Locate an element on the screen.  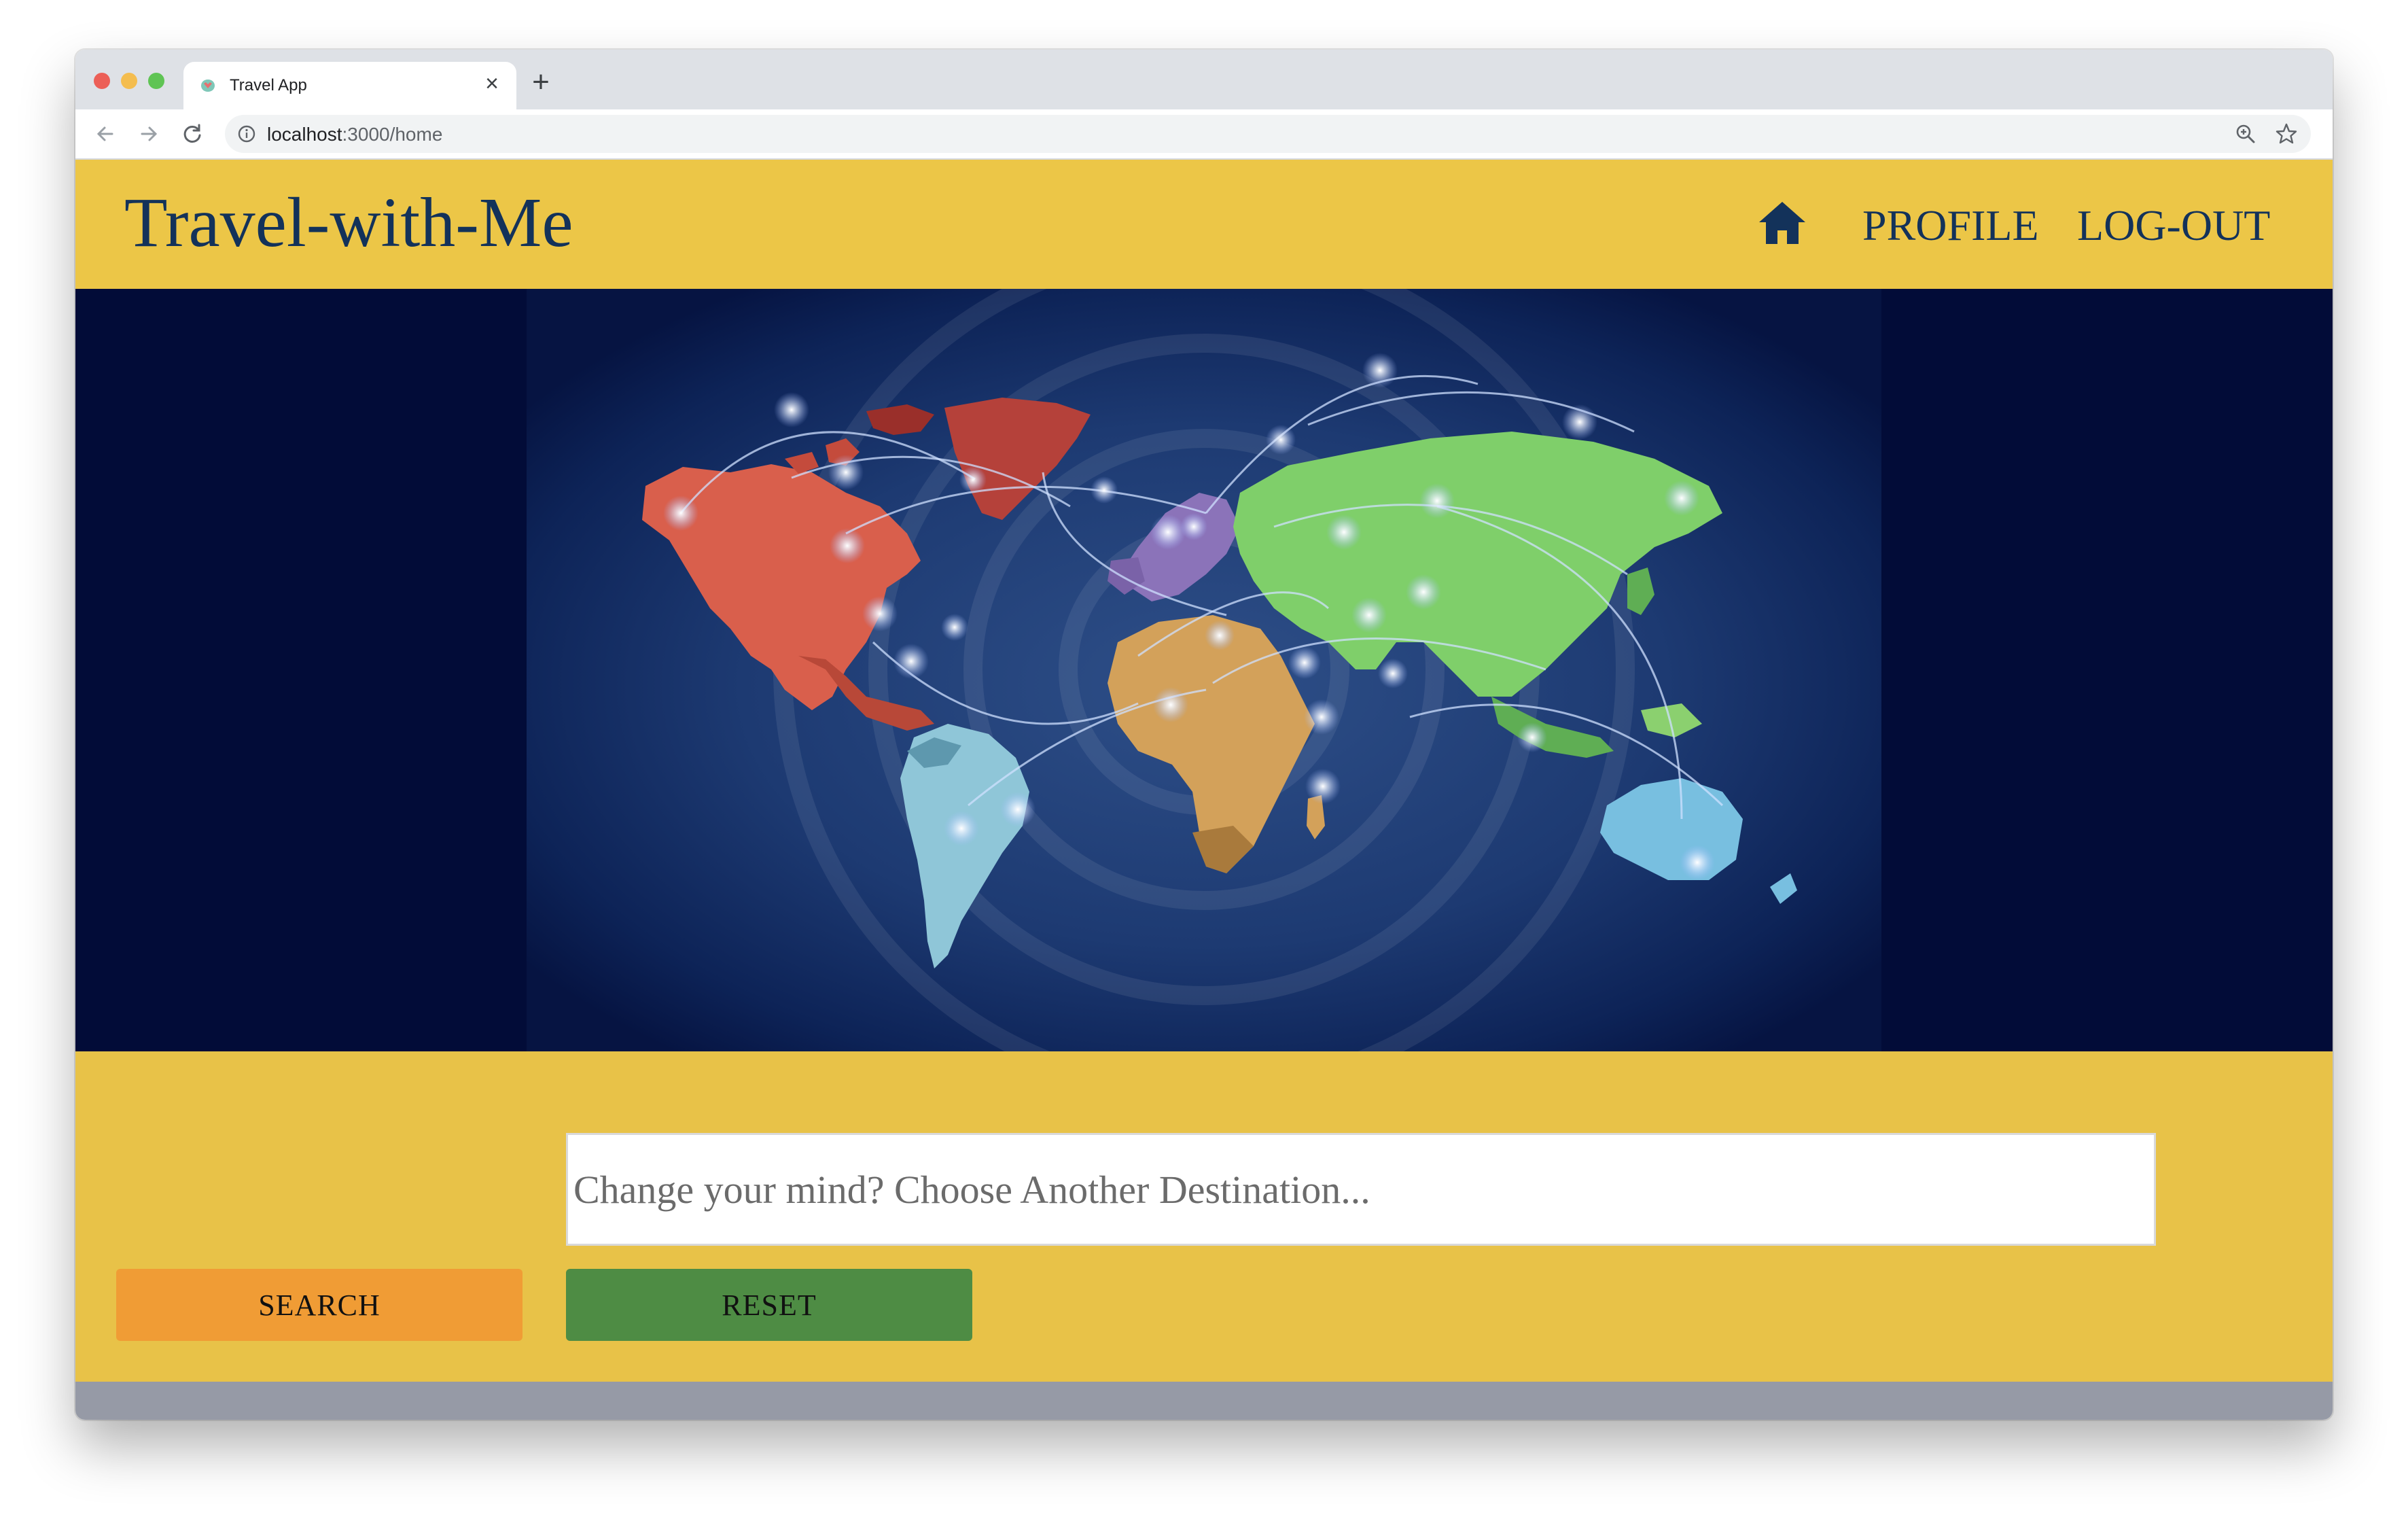
home-icon is located at coordinates (1782, 223).